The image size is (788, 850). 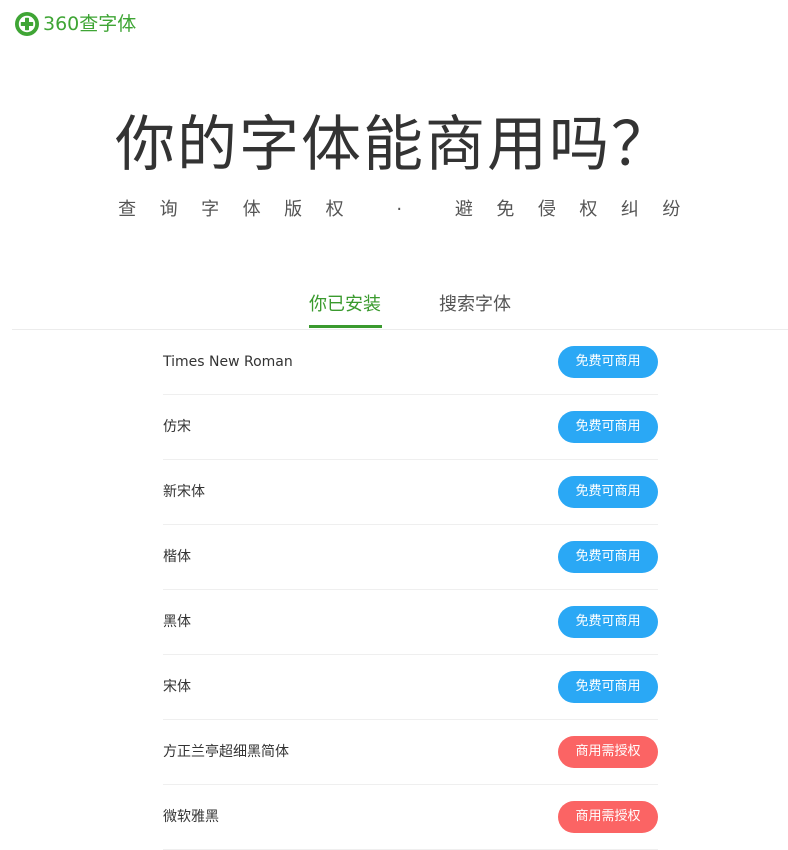 What do you see at coordinates (410, 817) in the screenshot?
I see `list-item: 微软雅黑 商用需授权` at bounding box center [410, 817].